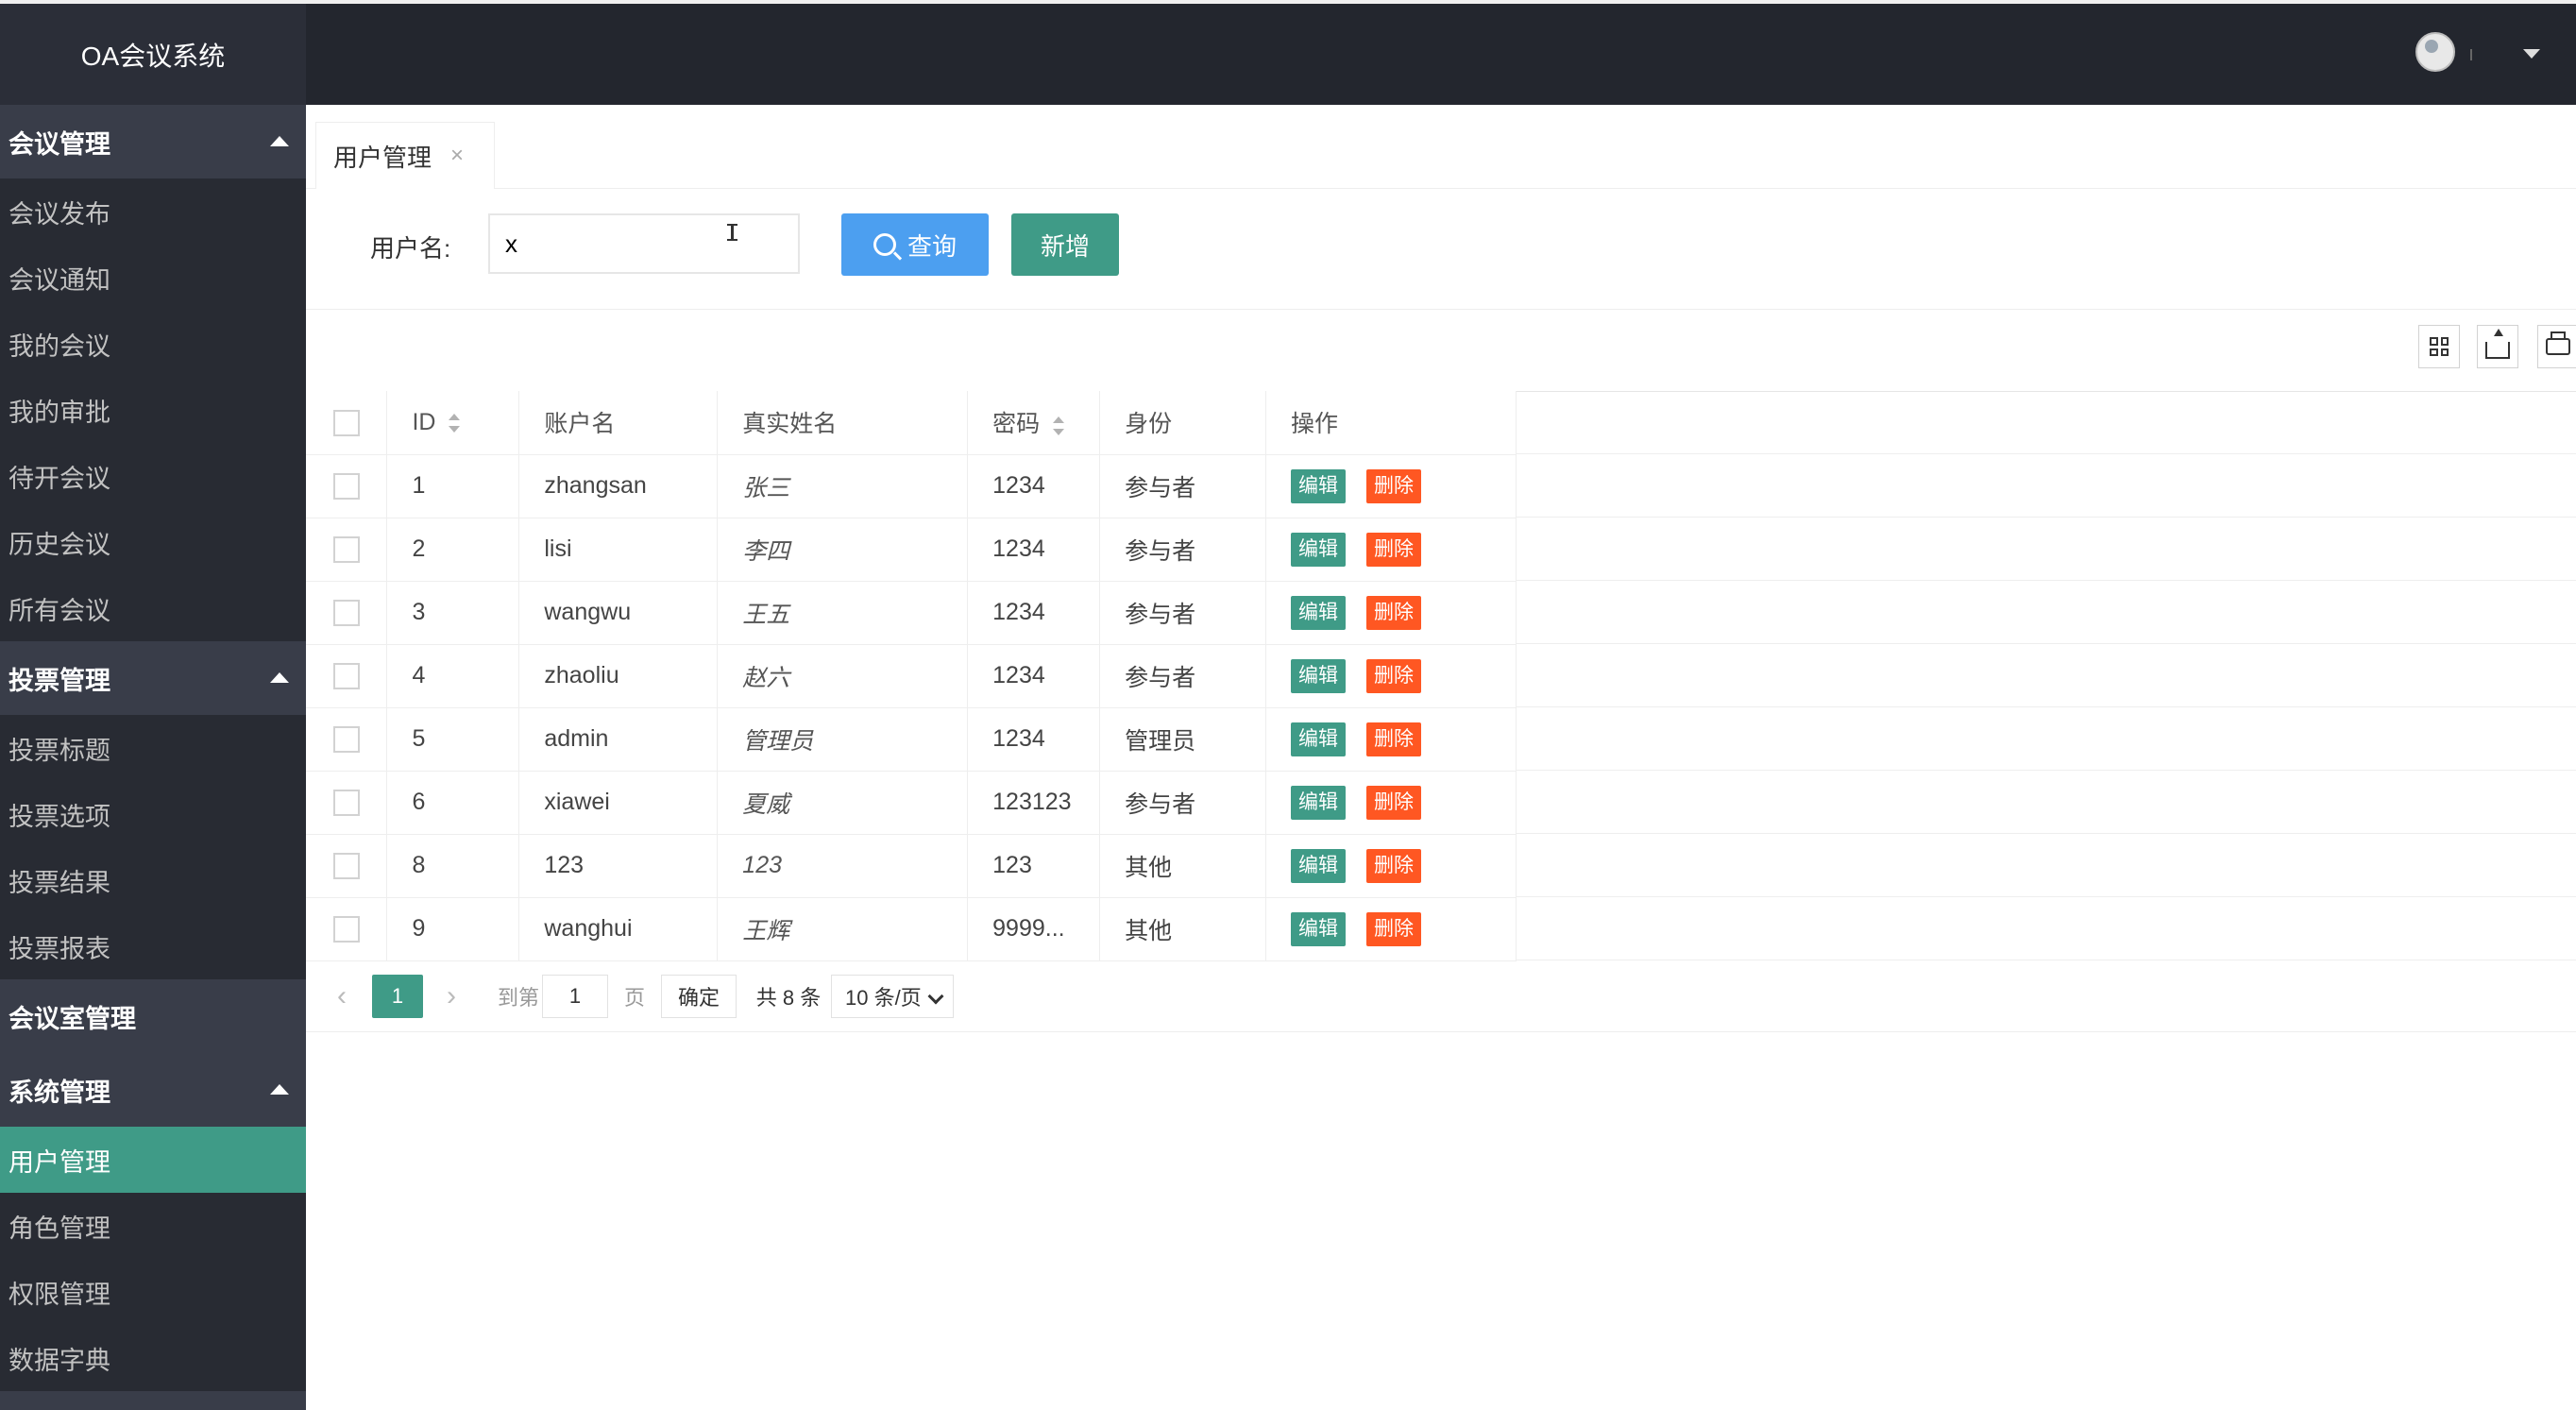 The width and height of the screenshot is (2576, 1410). Describe the element at coordinates (911, 739) in the screenshot. I see `table-row: 5 admin 管理员 1234 管理员 编辑 删除` at that location.